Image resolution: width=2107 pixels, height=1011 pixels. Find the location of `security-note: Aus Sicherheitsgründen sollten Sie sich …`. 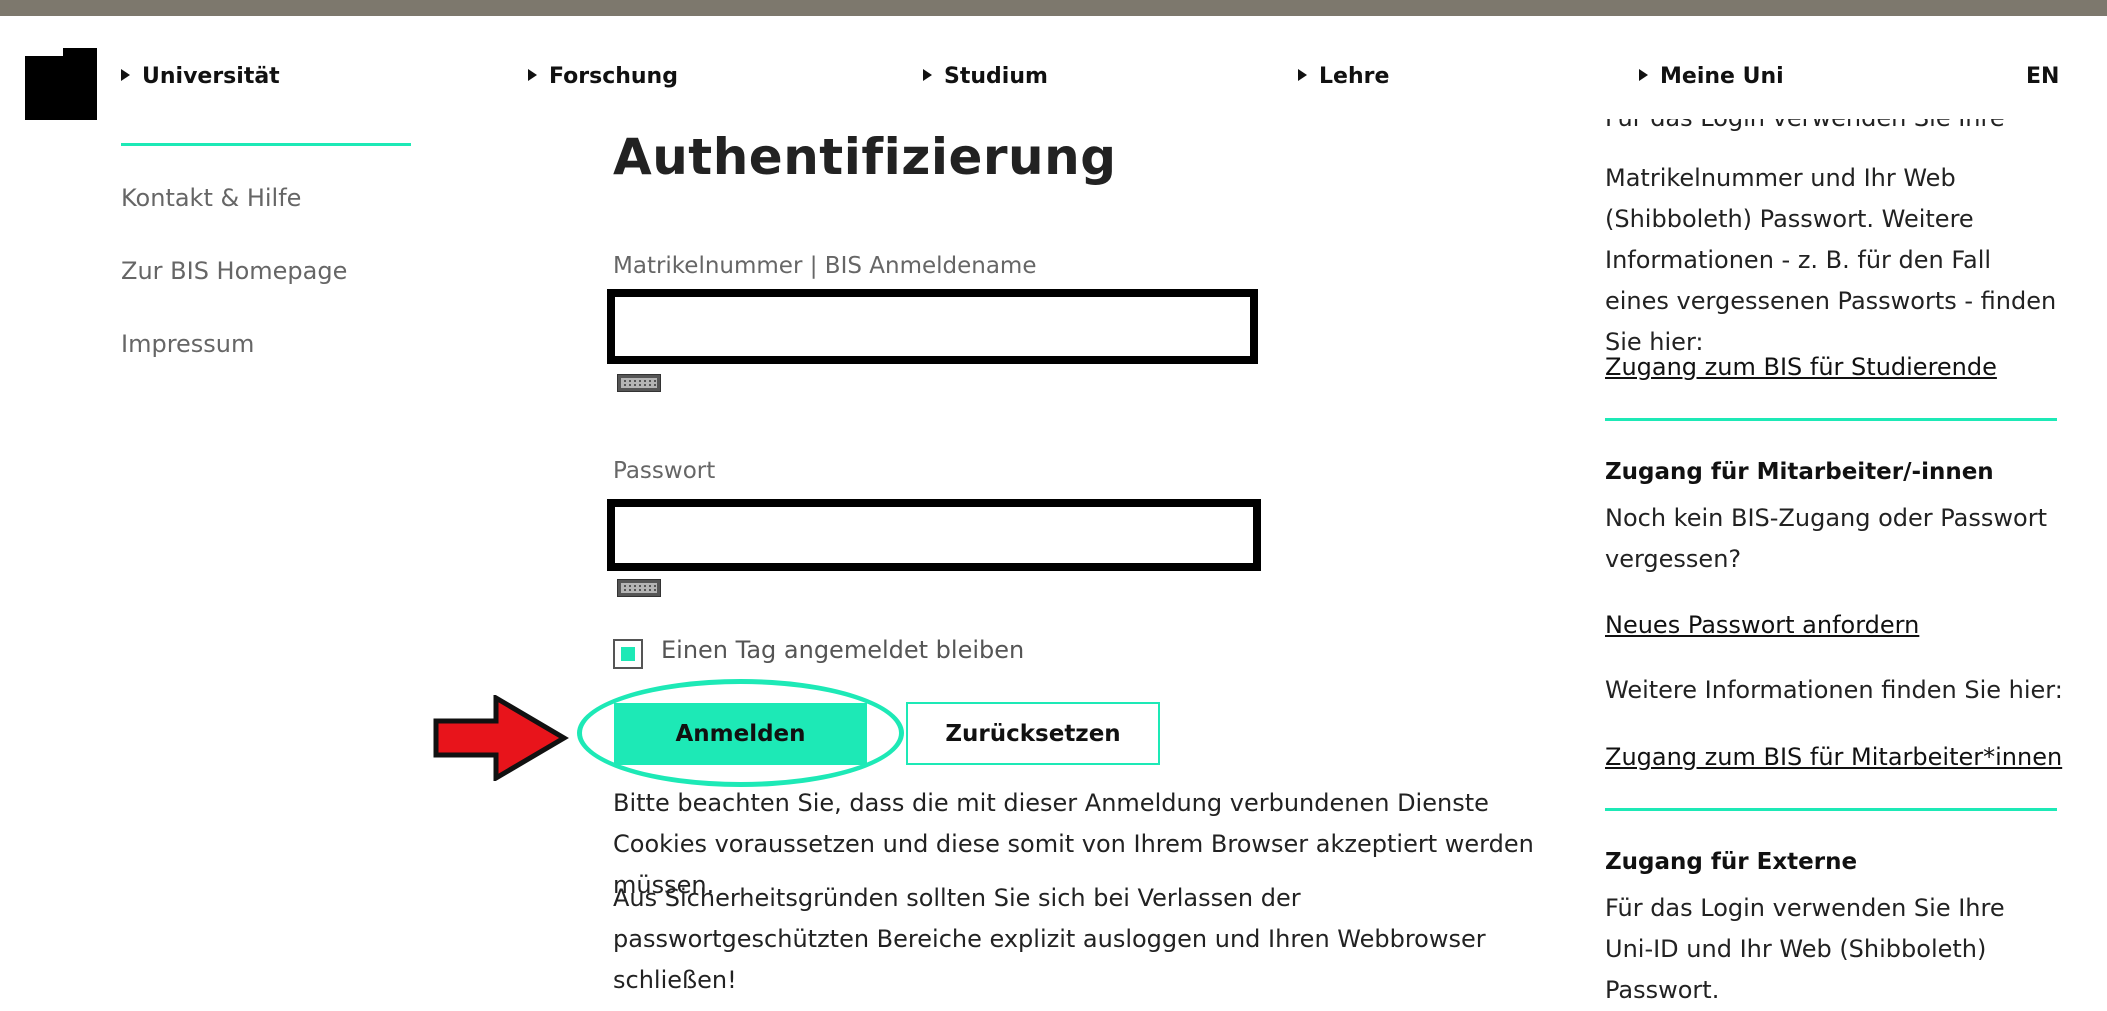

security-note: Aus Sicherheitsgründen sollten Sie sich … is located at coordinates (1049, 939).